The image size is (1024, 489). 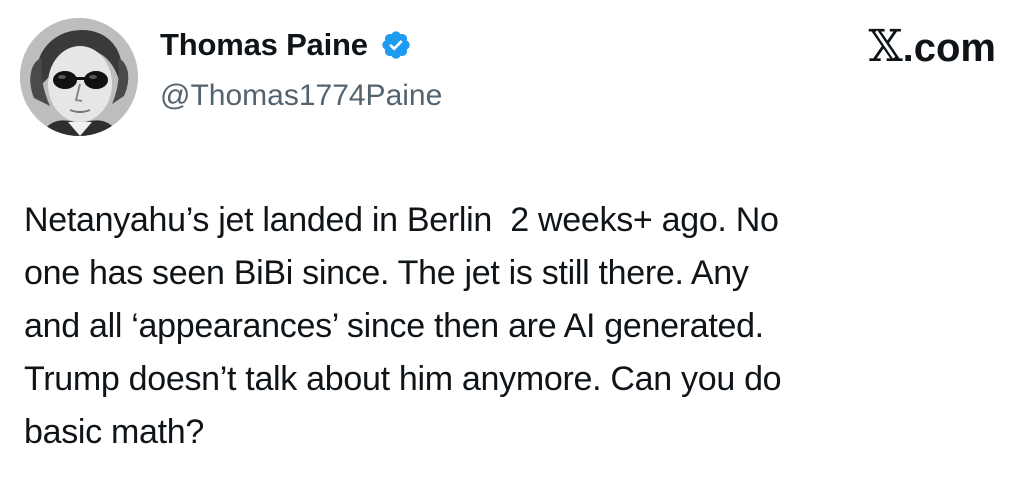 I want to click on brand-watermark: X .com, so click(x=933, y=47).